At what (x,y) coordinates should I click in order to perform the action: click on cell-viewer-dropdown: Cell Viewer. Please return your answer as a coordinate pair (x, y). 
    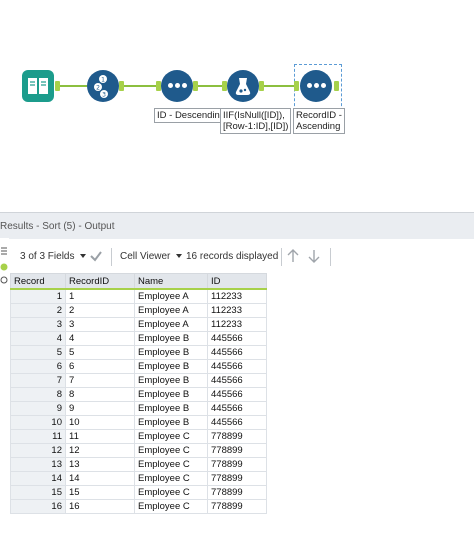
    Looking at the image, I should click on (151, 256).